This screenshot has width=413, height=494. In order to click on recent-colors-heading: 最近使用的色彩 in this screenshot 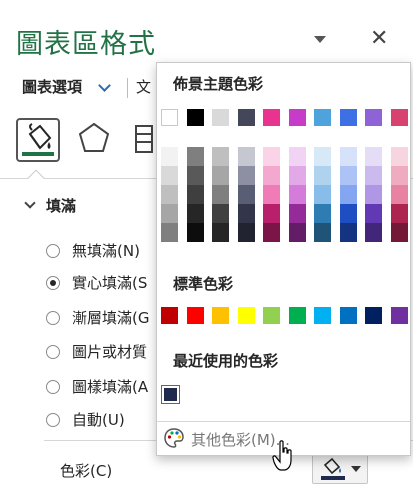, I will do `click(226, 361)`.